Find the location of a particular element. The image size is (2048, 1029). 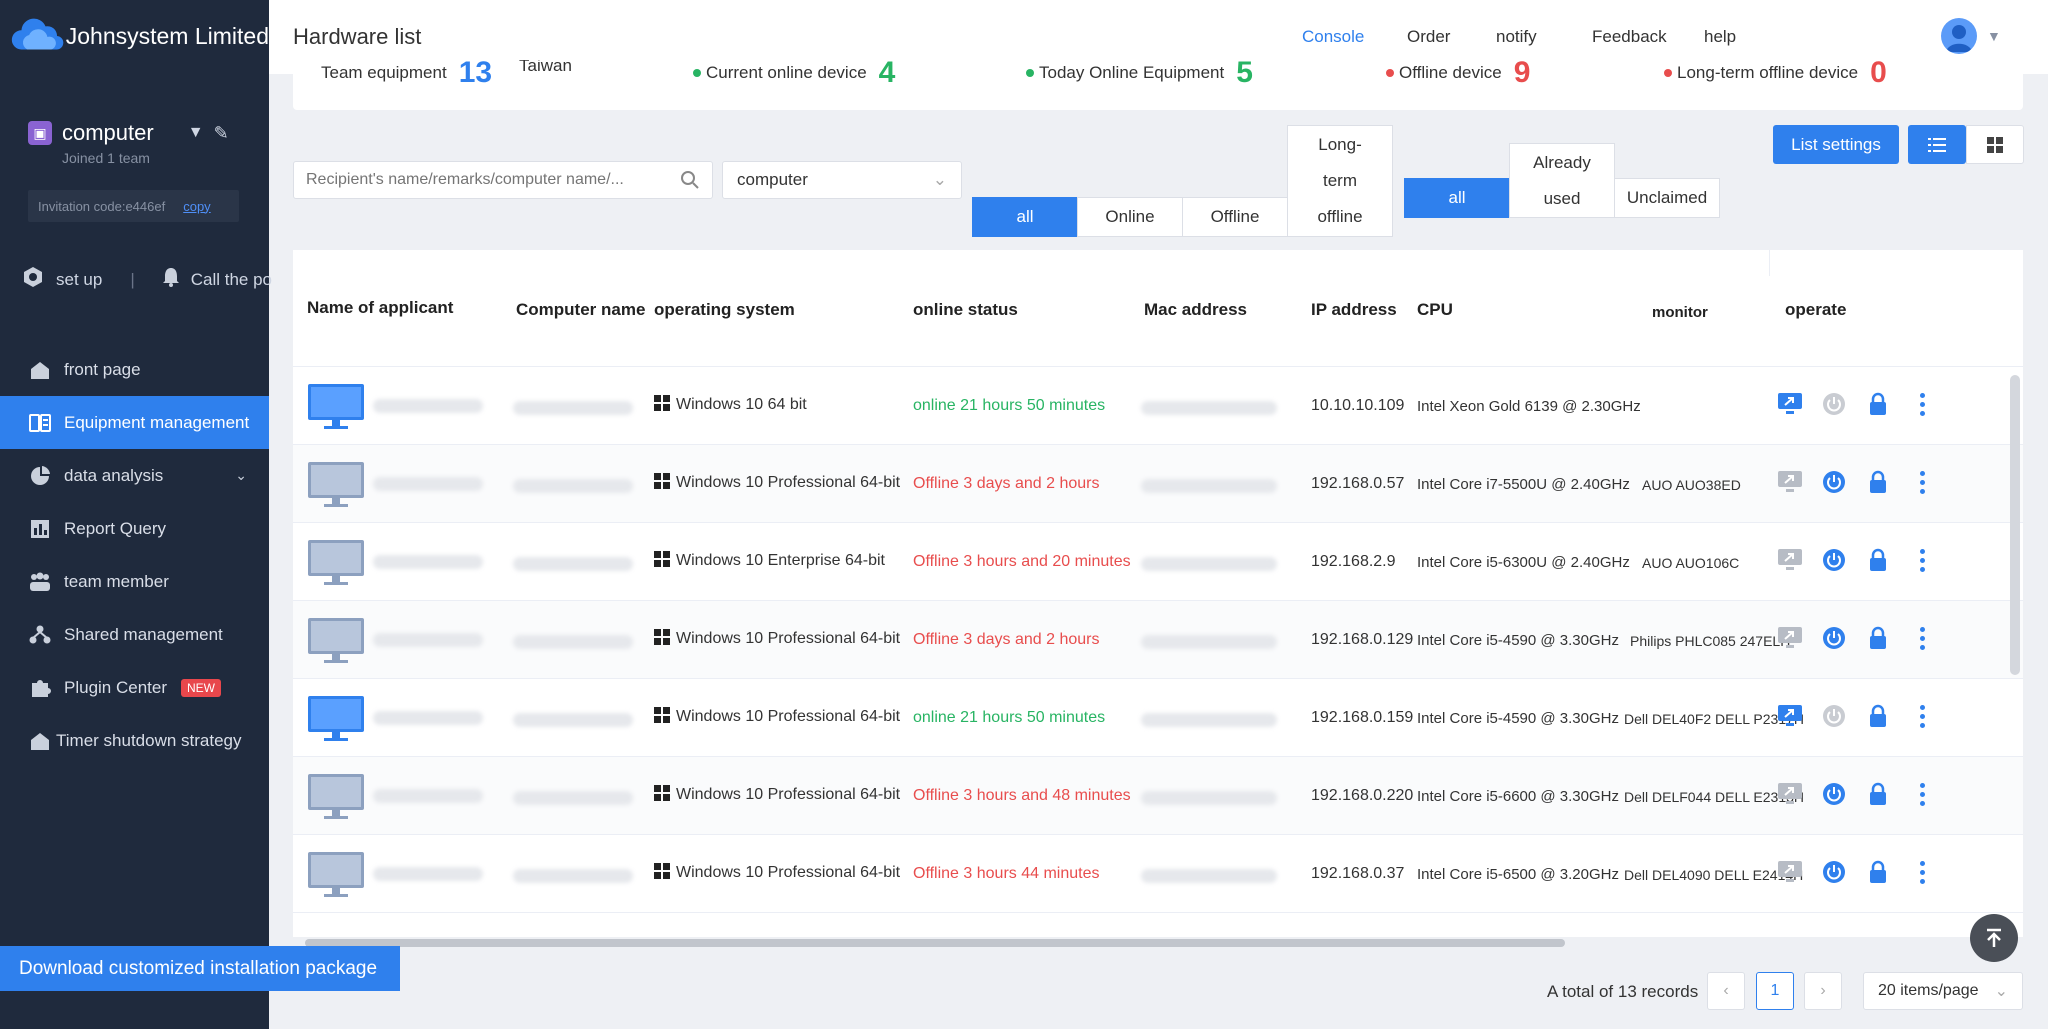

stat-team-equipment: Team equipment 13 is located at coordinates (406, 75).